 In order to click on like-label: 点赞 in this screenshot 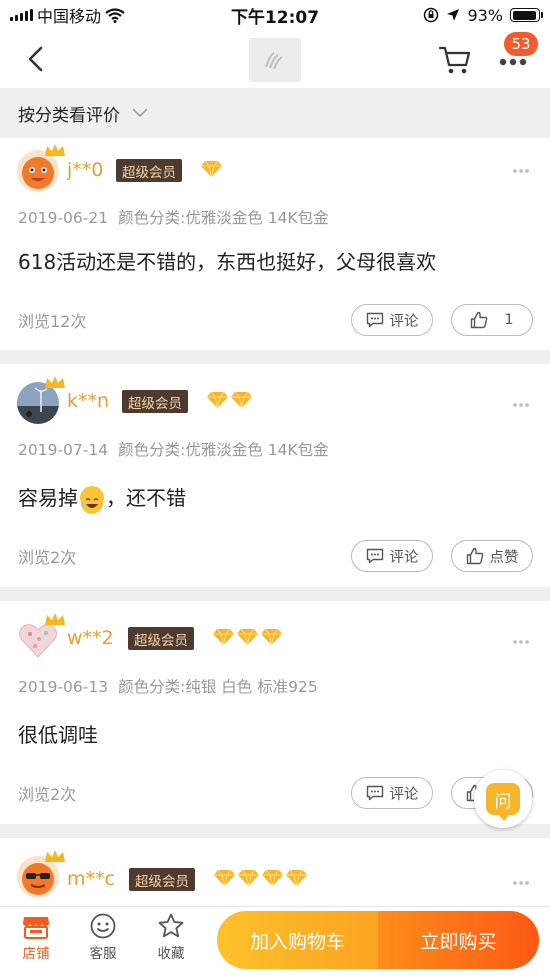, I will do `click(504, 557)`.